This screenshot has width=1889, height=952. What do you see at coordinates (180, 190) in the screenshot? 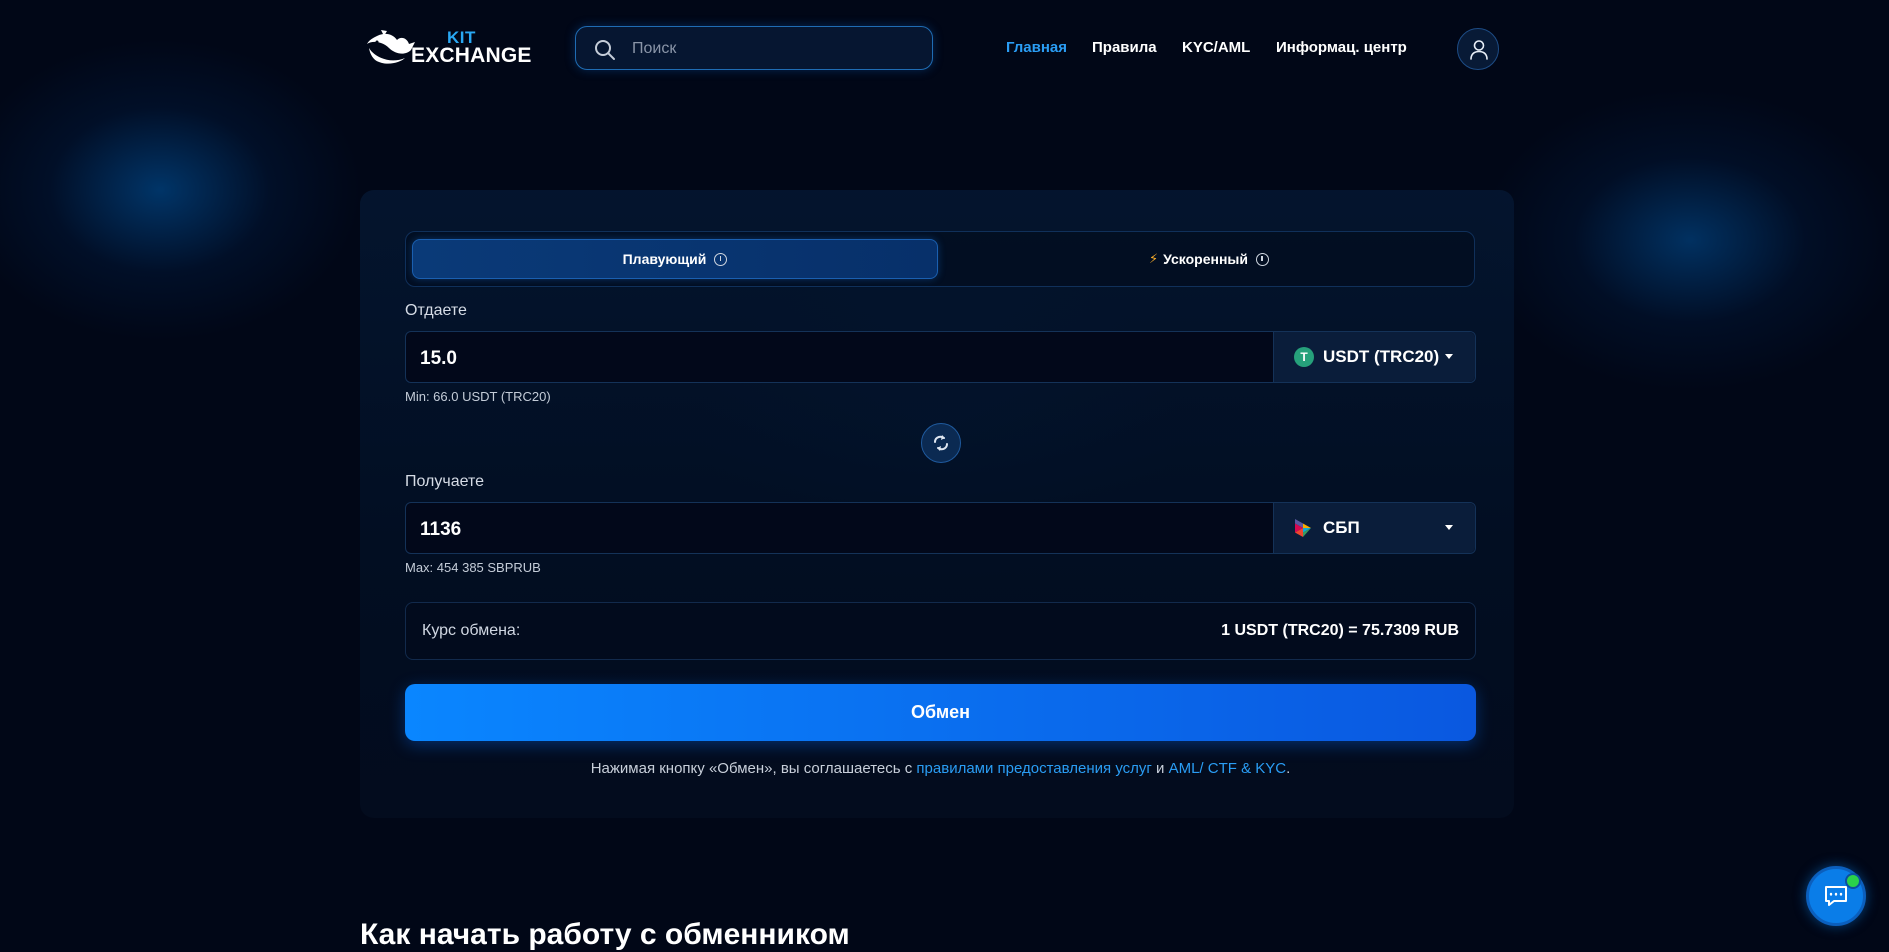
I see `background-glow-left` at bounding box center [180, 190].